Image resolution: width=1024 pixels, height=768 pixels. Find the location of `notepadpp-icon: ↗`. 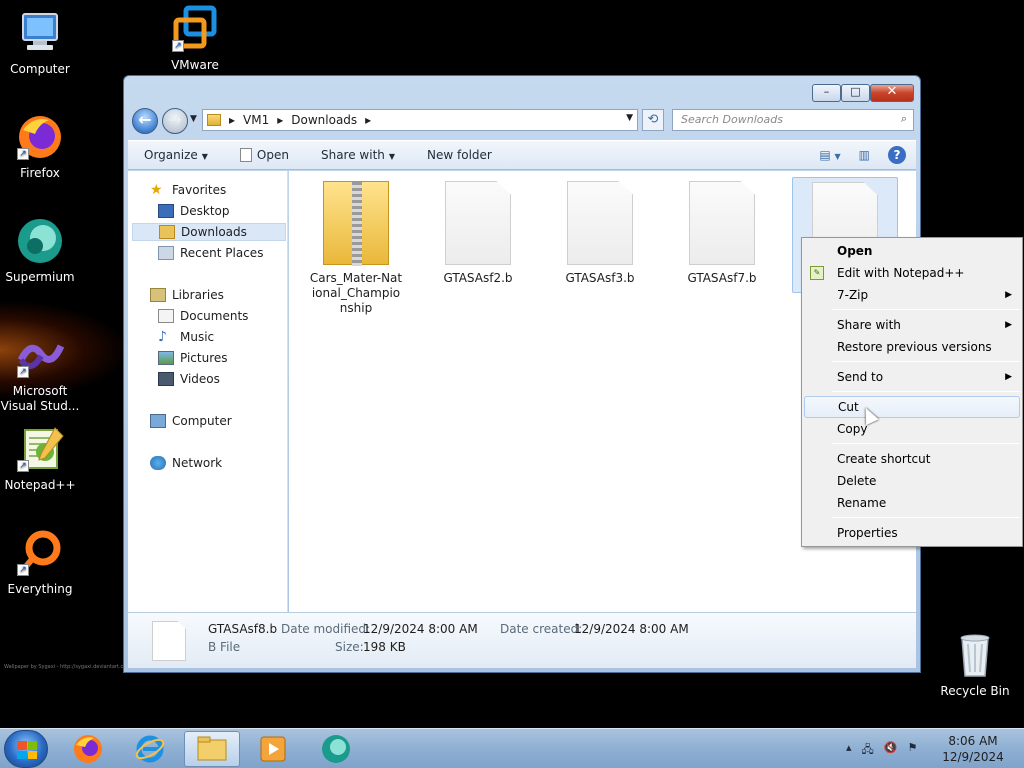

notepadpp-icon: ↗ is located at coordinates (40, 449).